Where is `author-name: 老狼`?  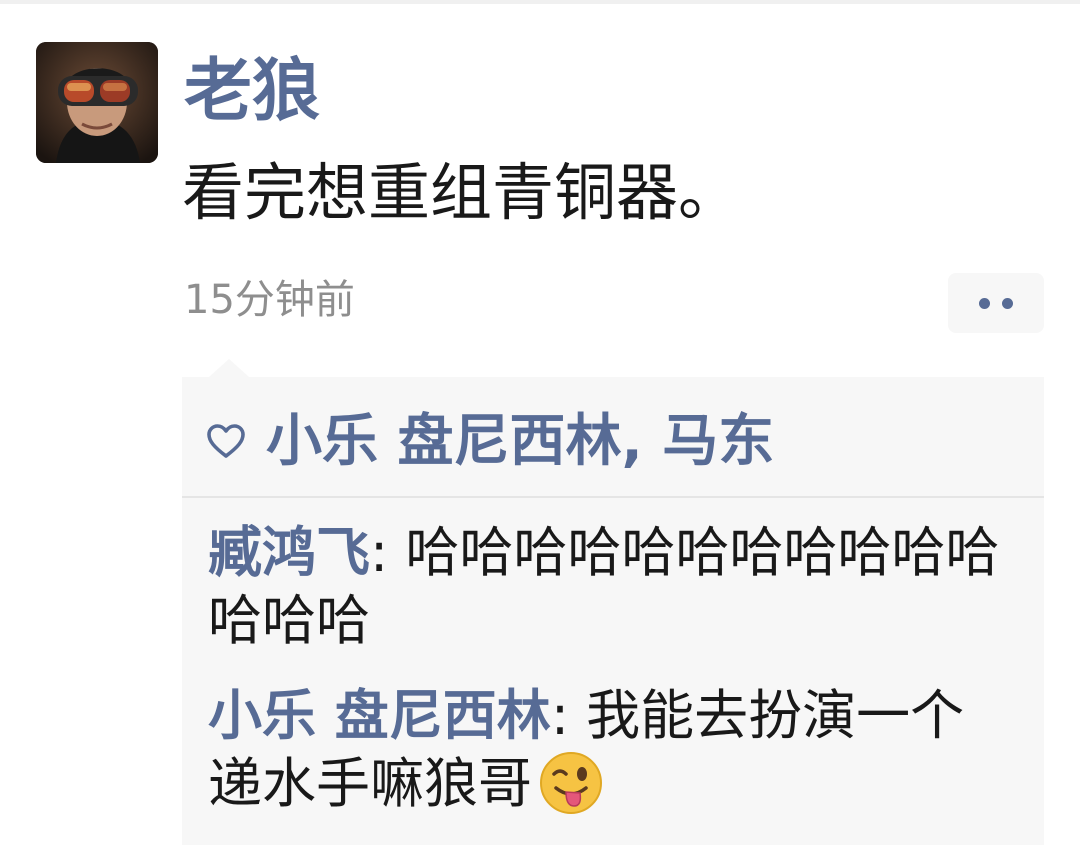 author-name: 老狼 is located at coordinates (252, 92).